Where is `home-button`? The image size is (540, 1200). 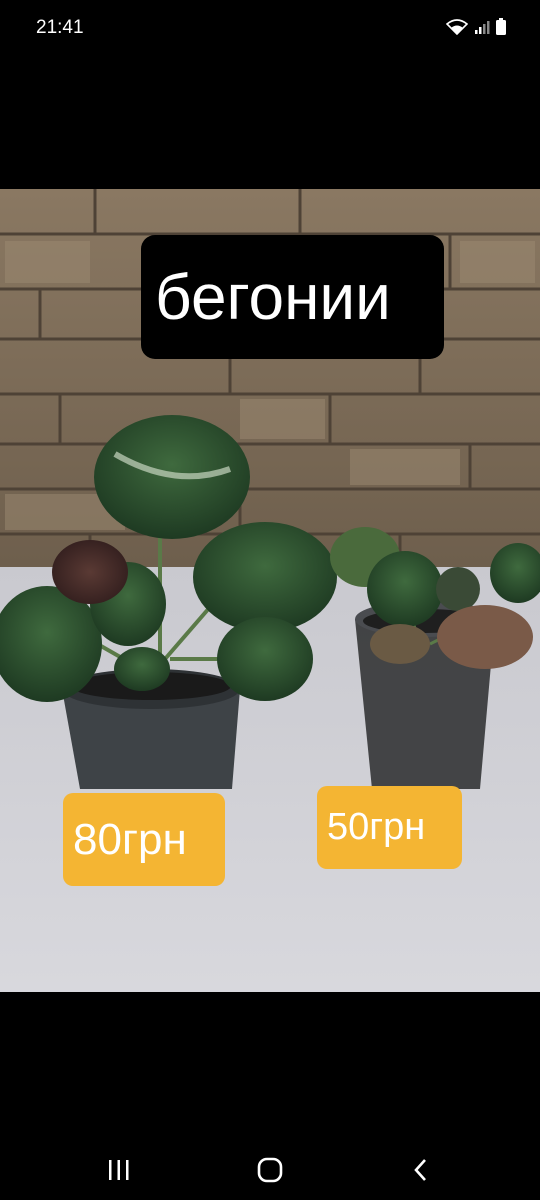
home-button is located at coordinates (270, 1170).